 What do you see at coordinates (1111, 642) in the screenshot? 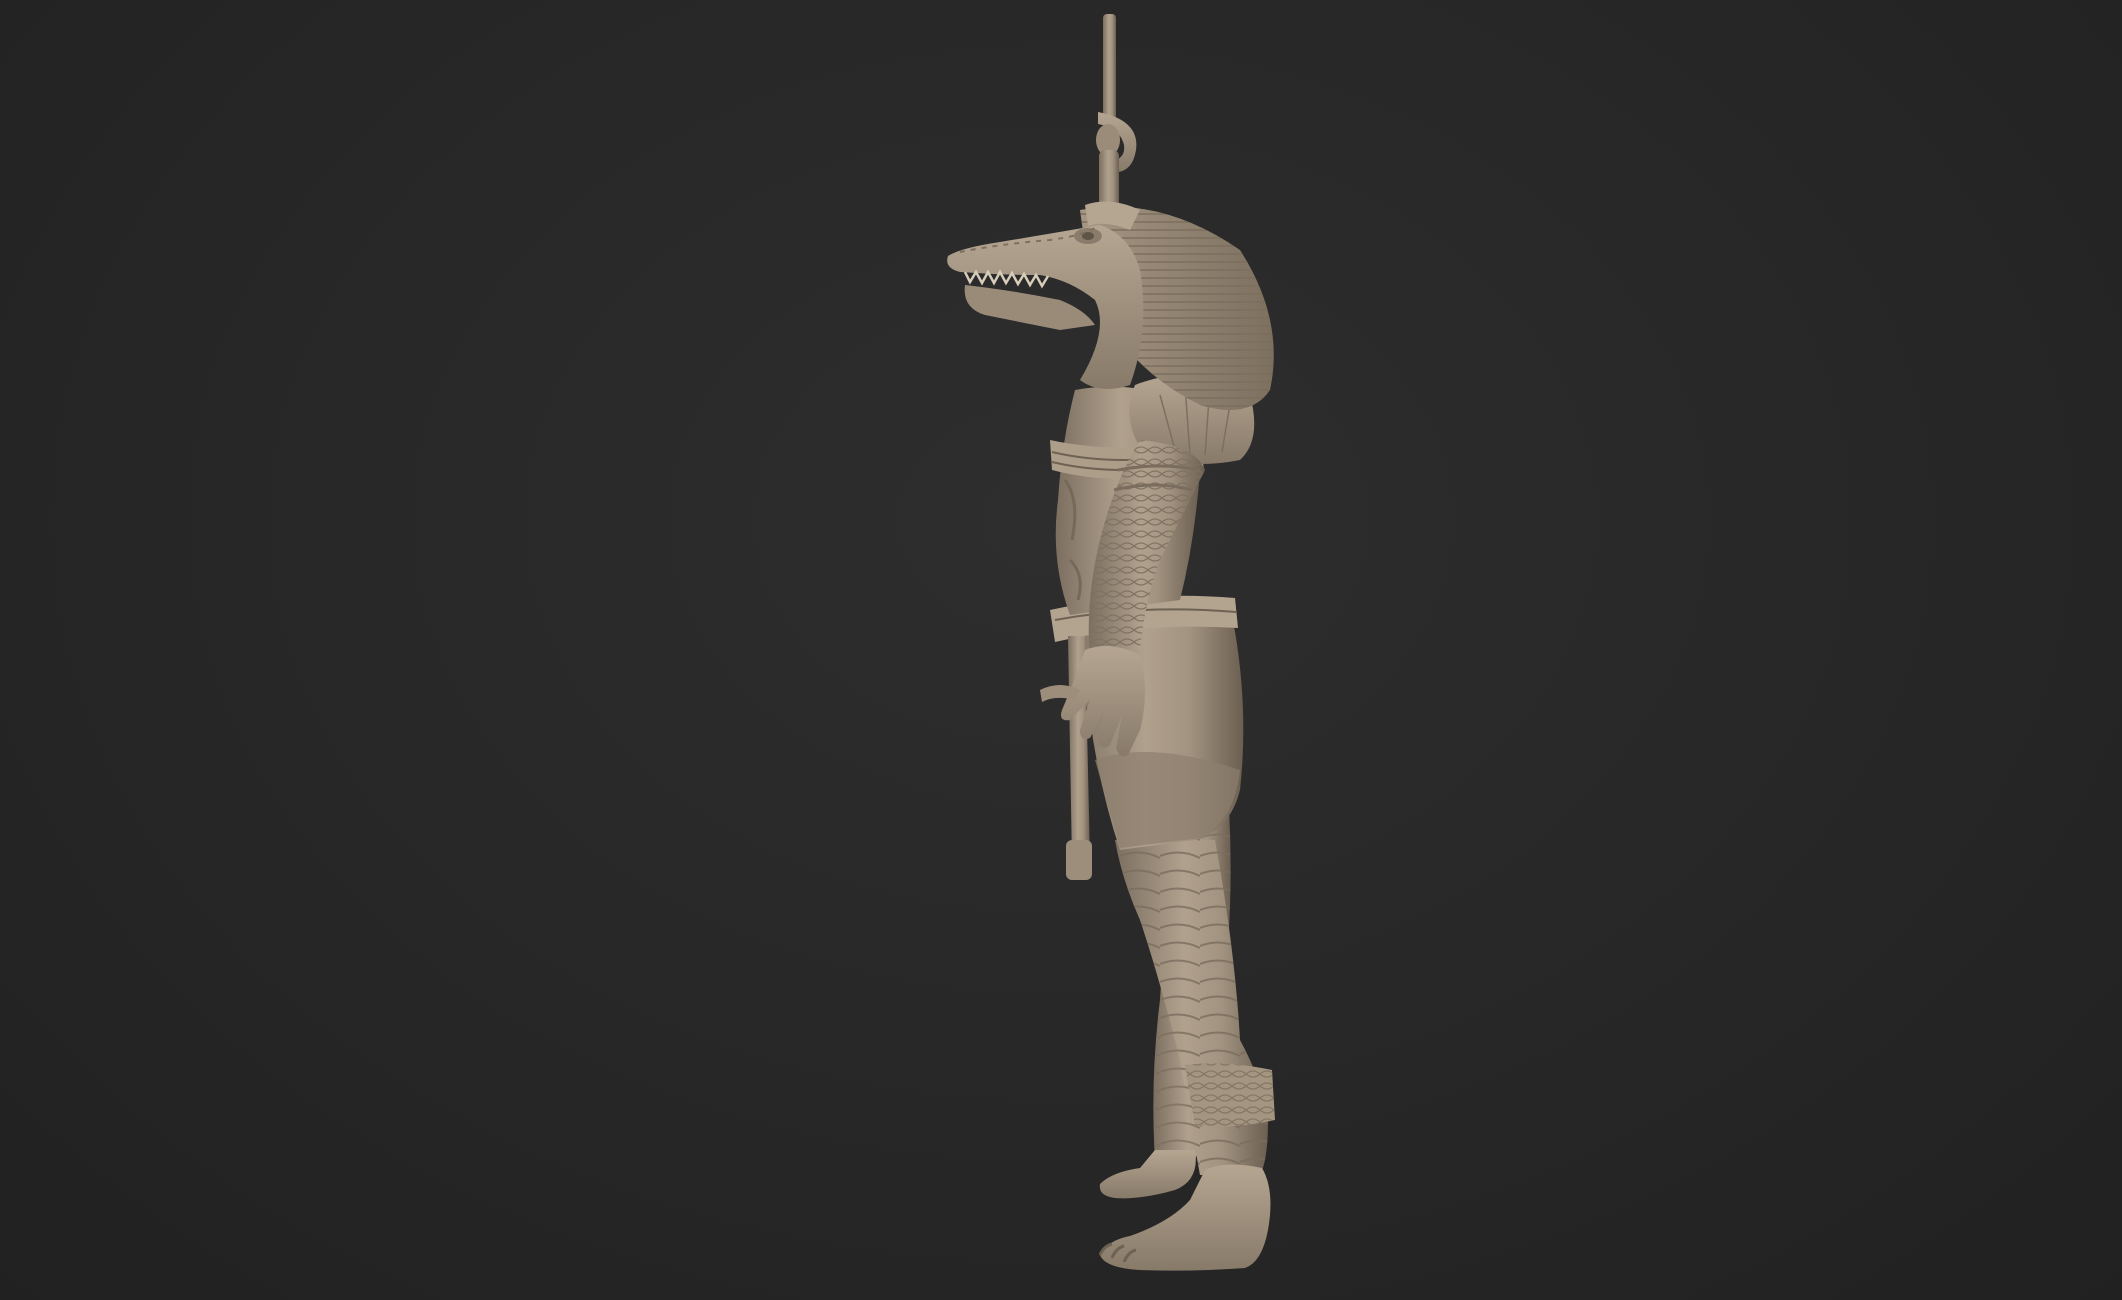
I see `sculpt-model` at bounding box center [1111, 642].